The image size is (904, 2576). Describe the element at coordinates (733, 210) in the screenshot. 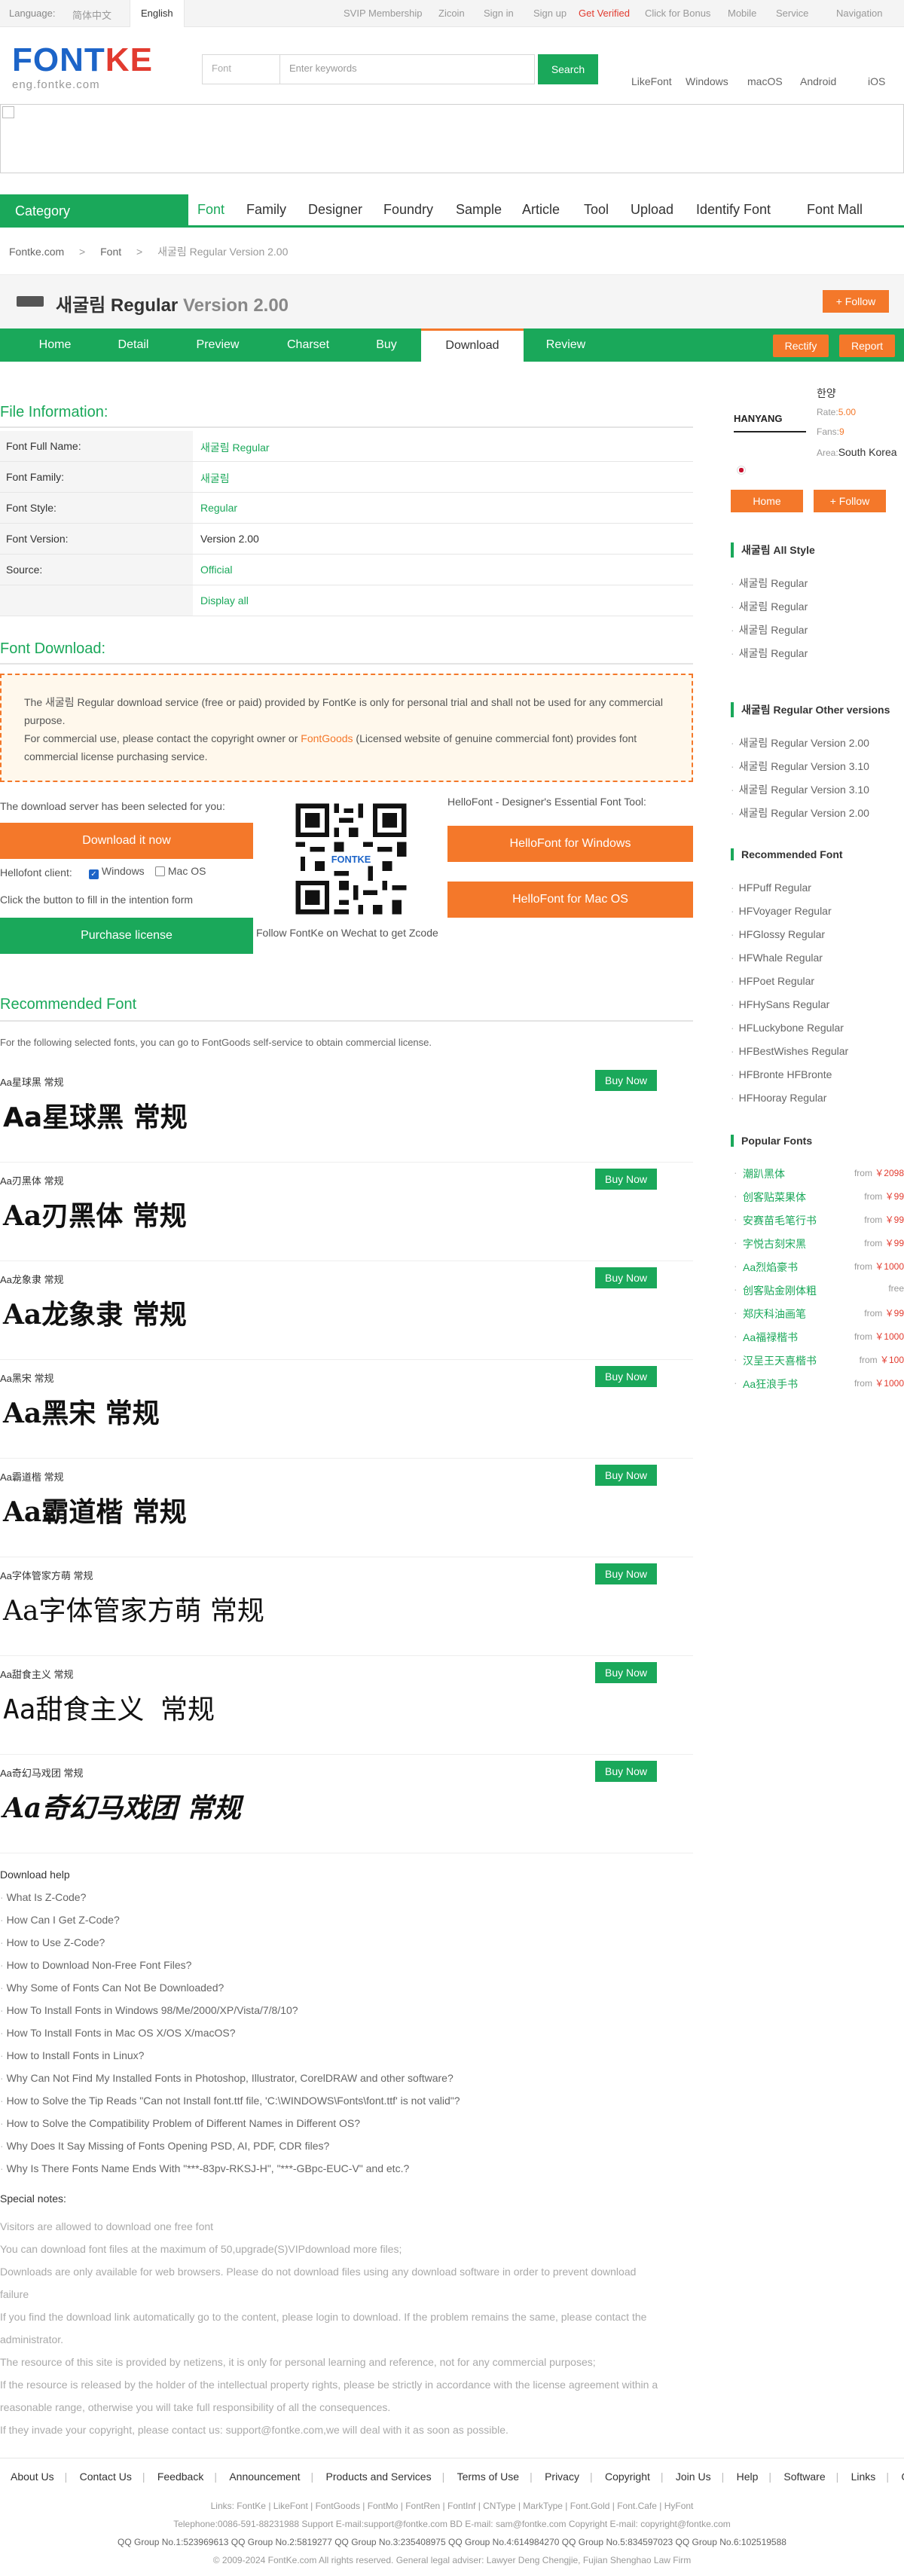

I see `nav-identify-font: Identify Font` at that location.